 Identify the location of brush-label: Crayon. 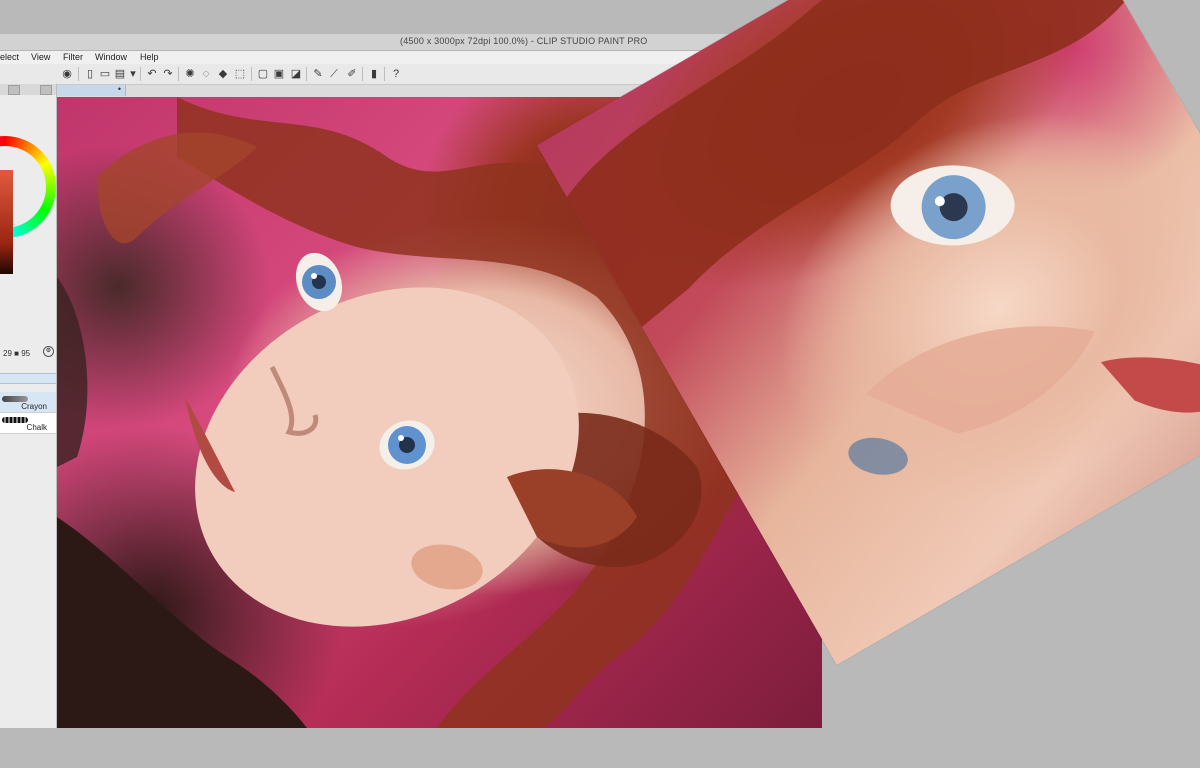
(34, 406).